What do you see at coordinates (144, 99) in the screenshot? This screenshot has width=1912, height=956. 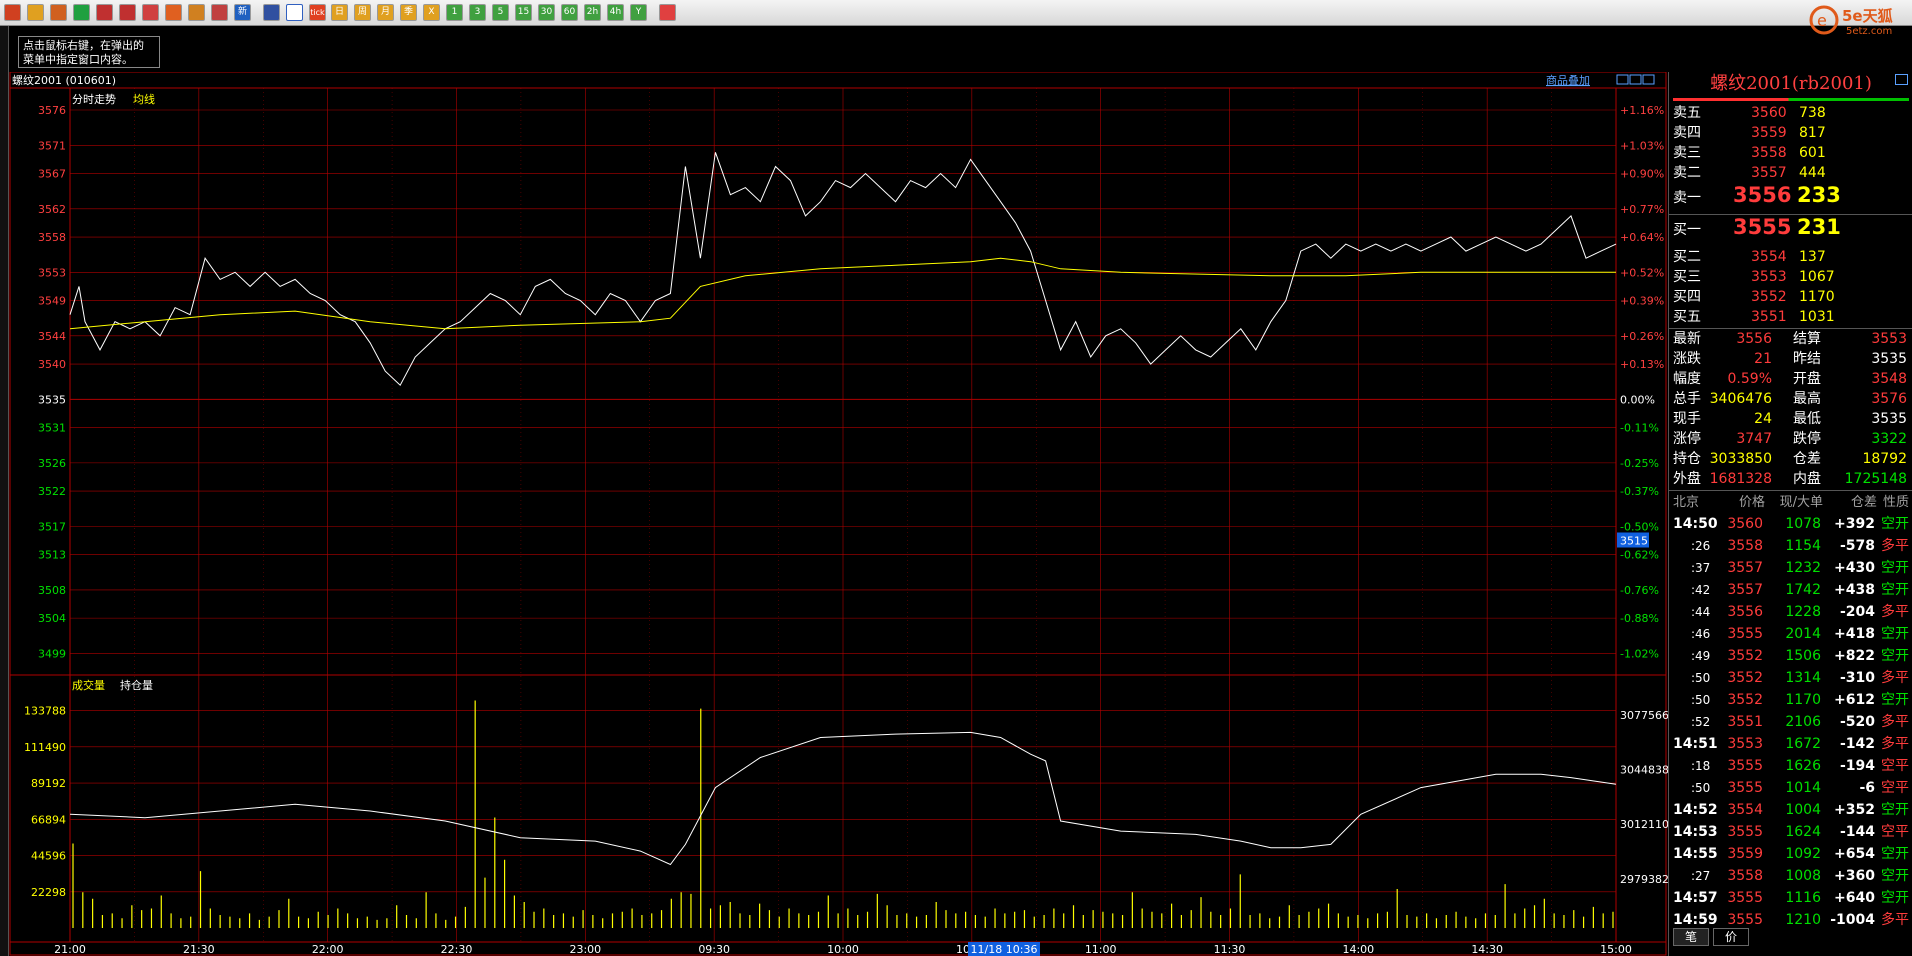 I see `price-legend-avg: 均线` at bounding box center [144, 99].